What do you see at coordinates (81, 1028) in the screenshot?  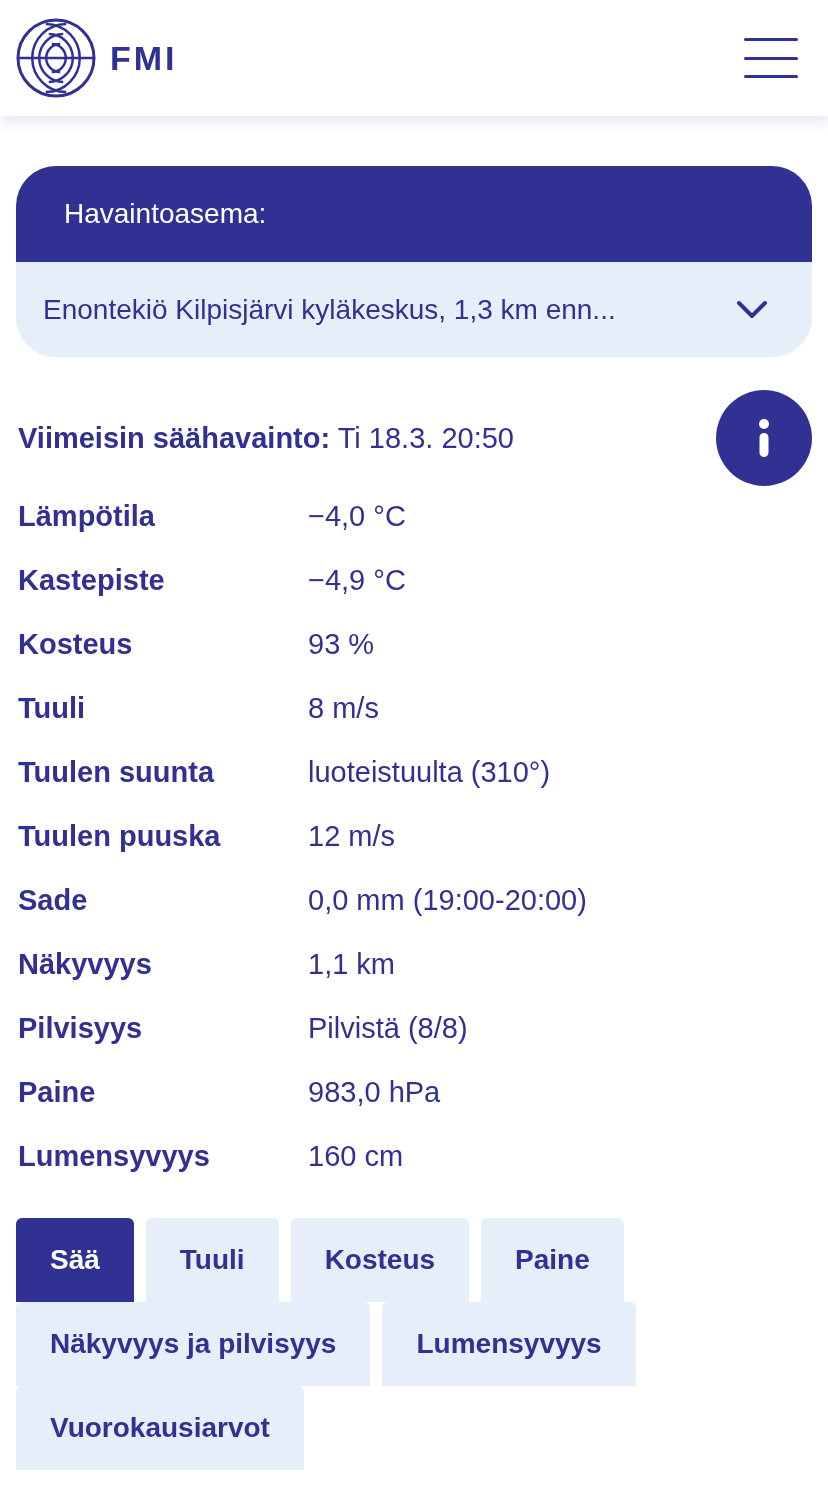 I see `row-label: Pilvisyys` at bounding box center [81, 1028].